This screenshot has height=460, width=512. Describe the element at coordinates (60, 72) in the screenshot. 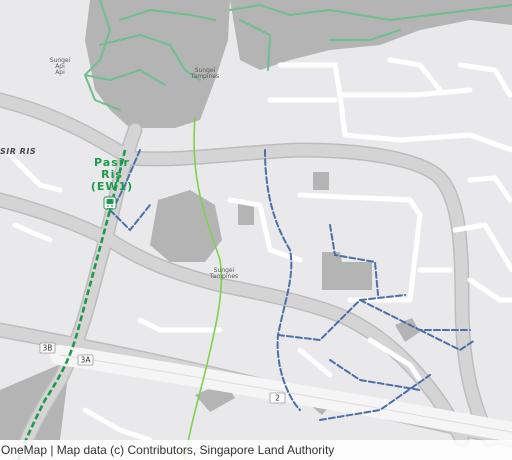

I see `svg-text: Api` at that location.